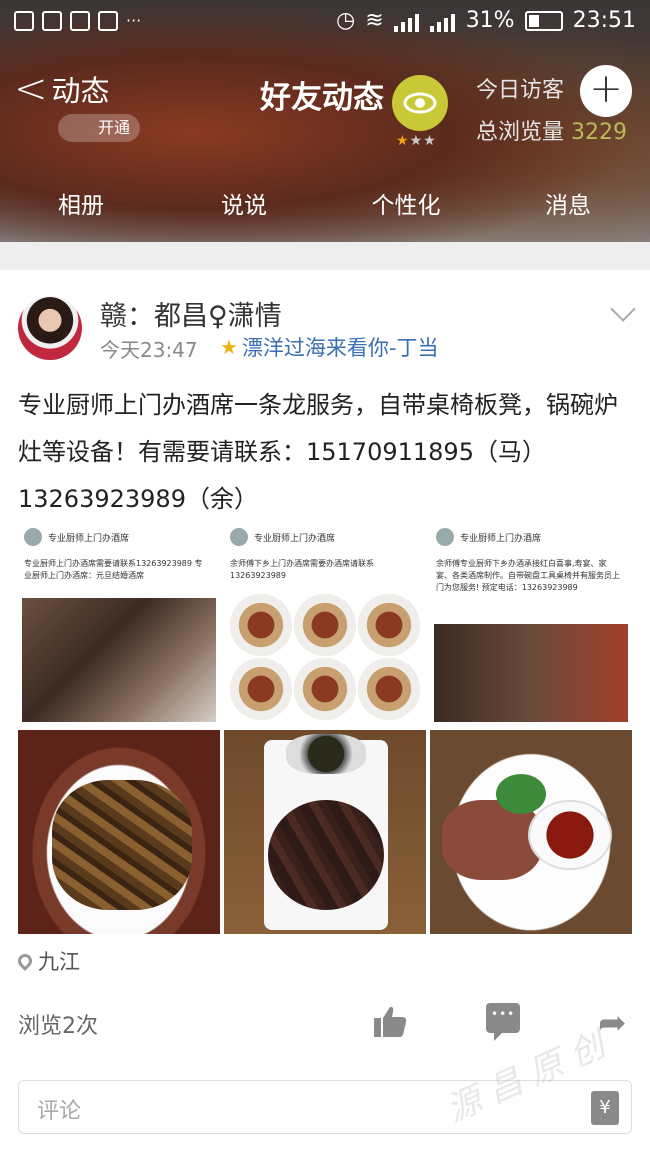 This screenshot has width=650, height=1156. Describe the element at coordinates (25, 961) in the screenshot. I see `location-pin-icon` at that location.